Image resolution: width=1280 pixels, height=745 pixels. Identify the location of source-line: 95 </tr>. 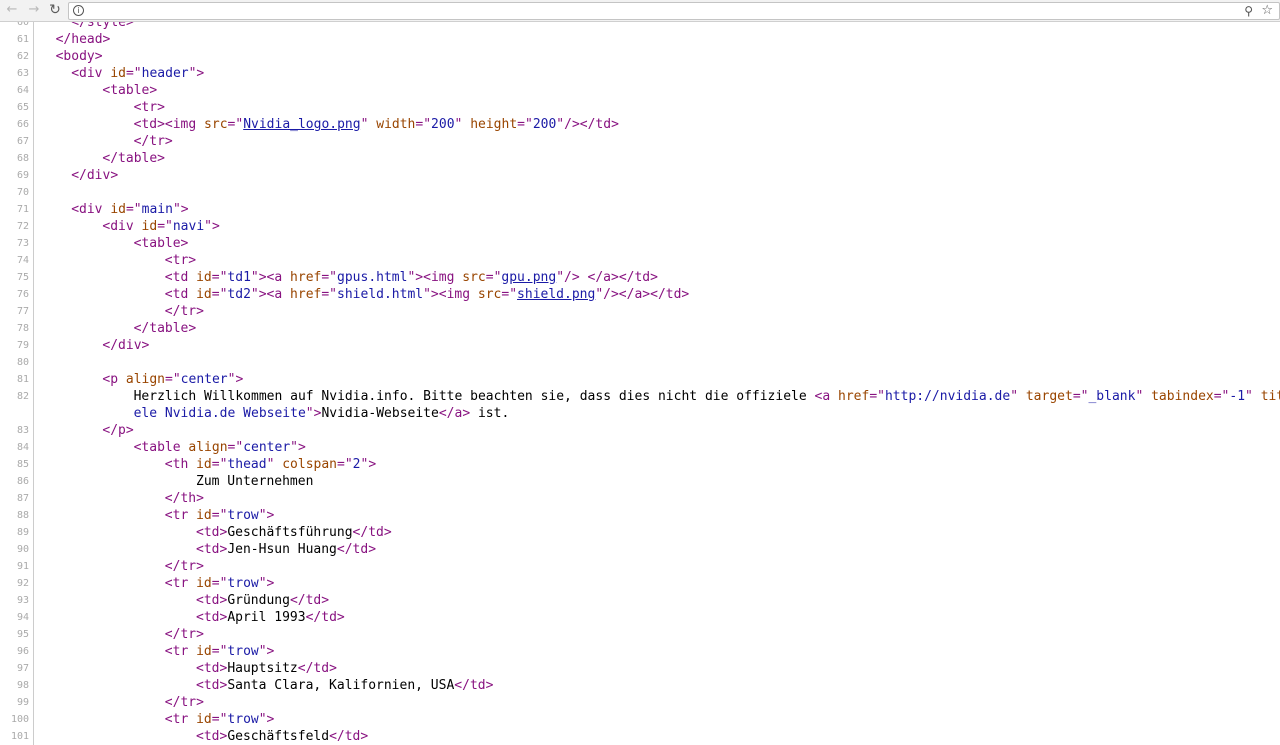
(640, 634).